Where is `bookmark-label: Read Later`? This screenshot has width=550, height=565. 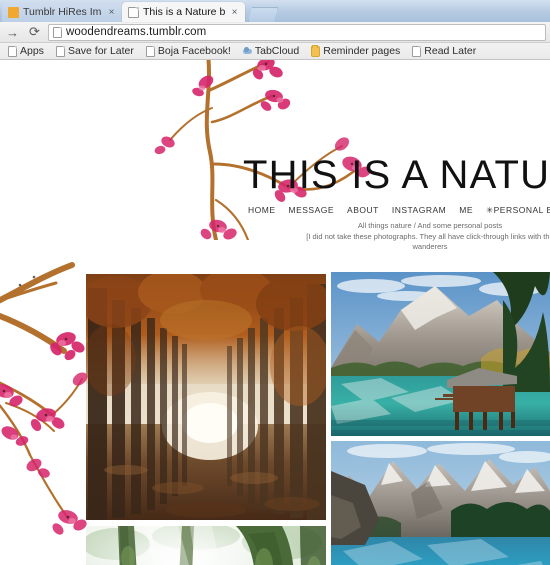 bookmark-label: Read Later is located at coordinates (450, 51).